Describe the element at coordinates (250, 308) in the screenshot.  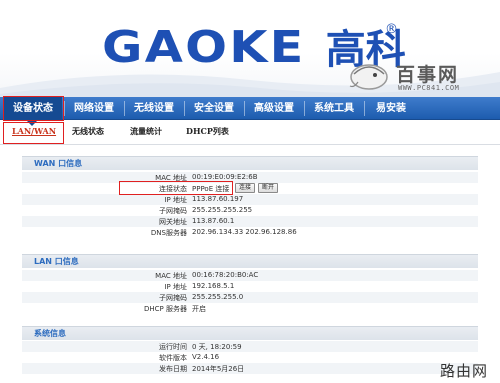
I see `table-row: DHCP 服务器 开启` at that location.